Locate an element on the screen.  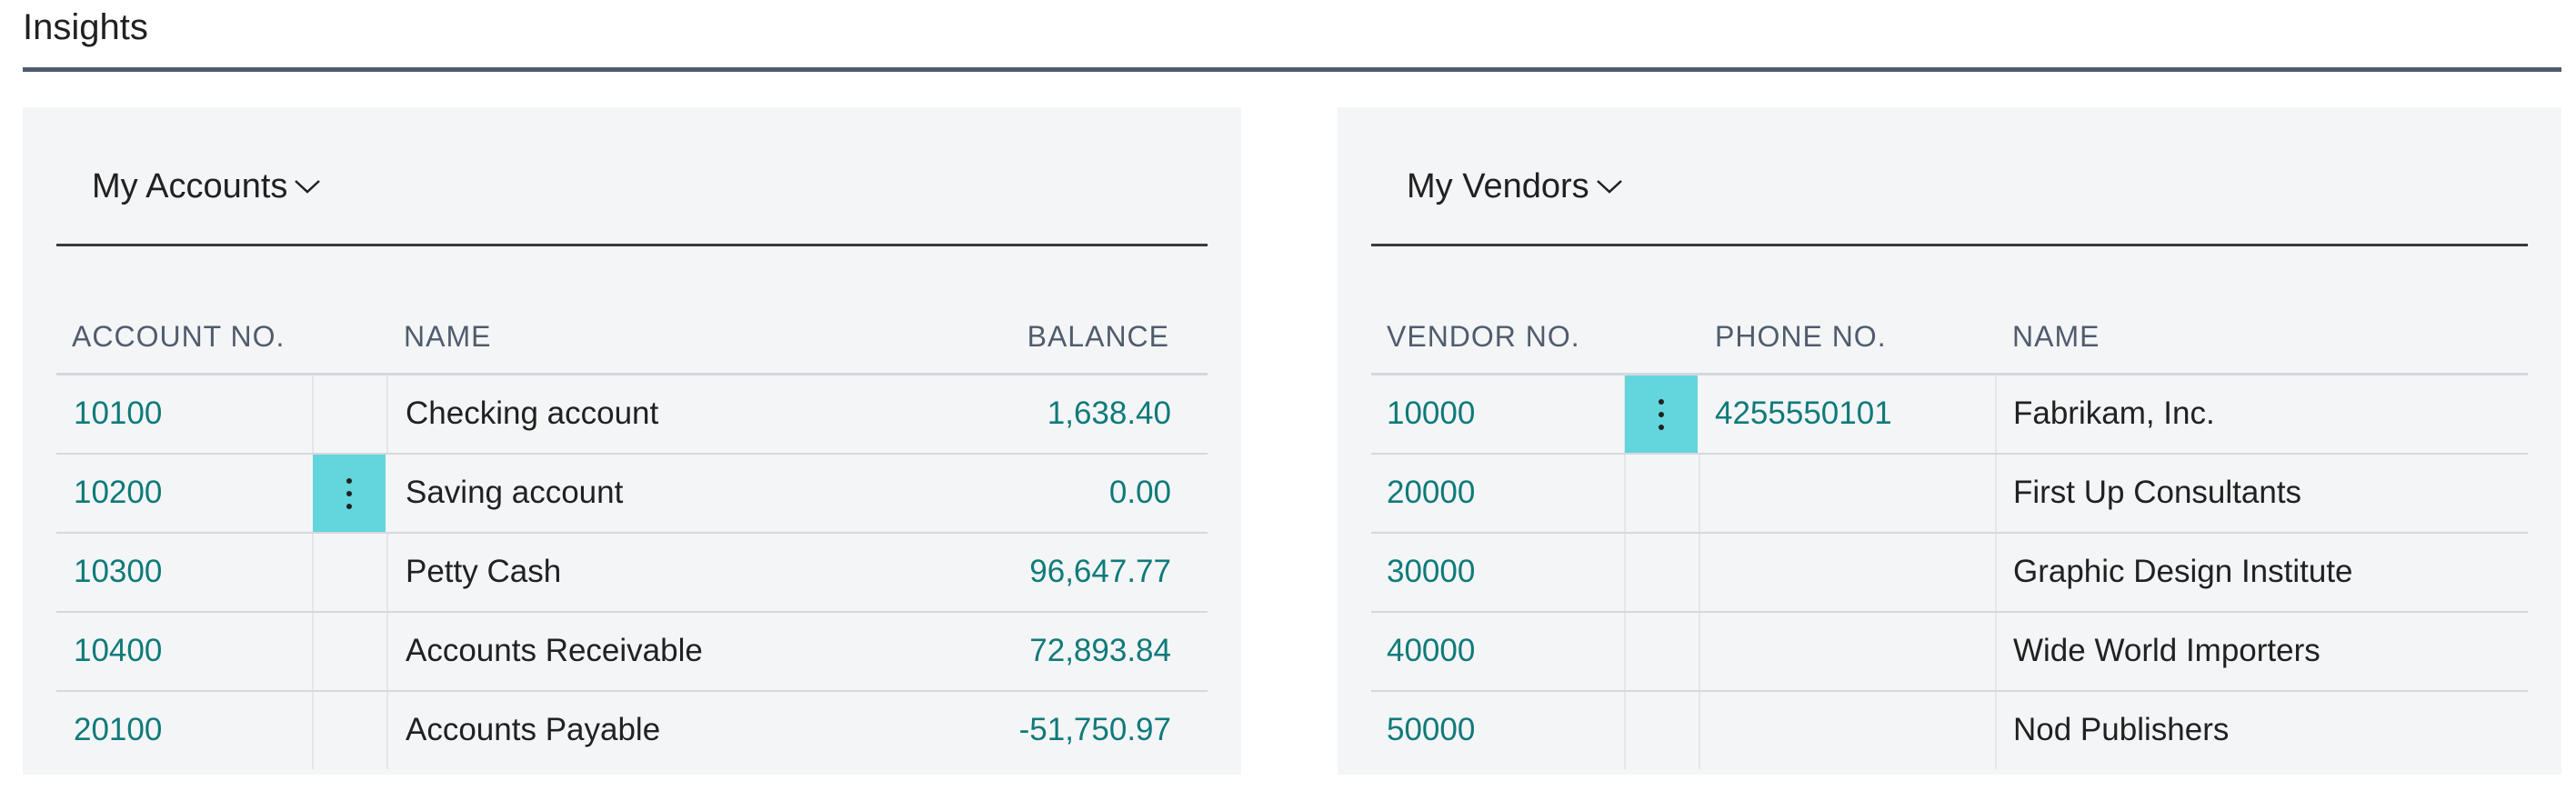
table-row: 20100 Accounts Payable -51,750.97 is located at coordinates (632, 730).